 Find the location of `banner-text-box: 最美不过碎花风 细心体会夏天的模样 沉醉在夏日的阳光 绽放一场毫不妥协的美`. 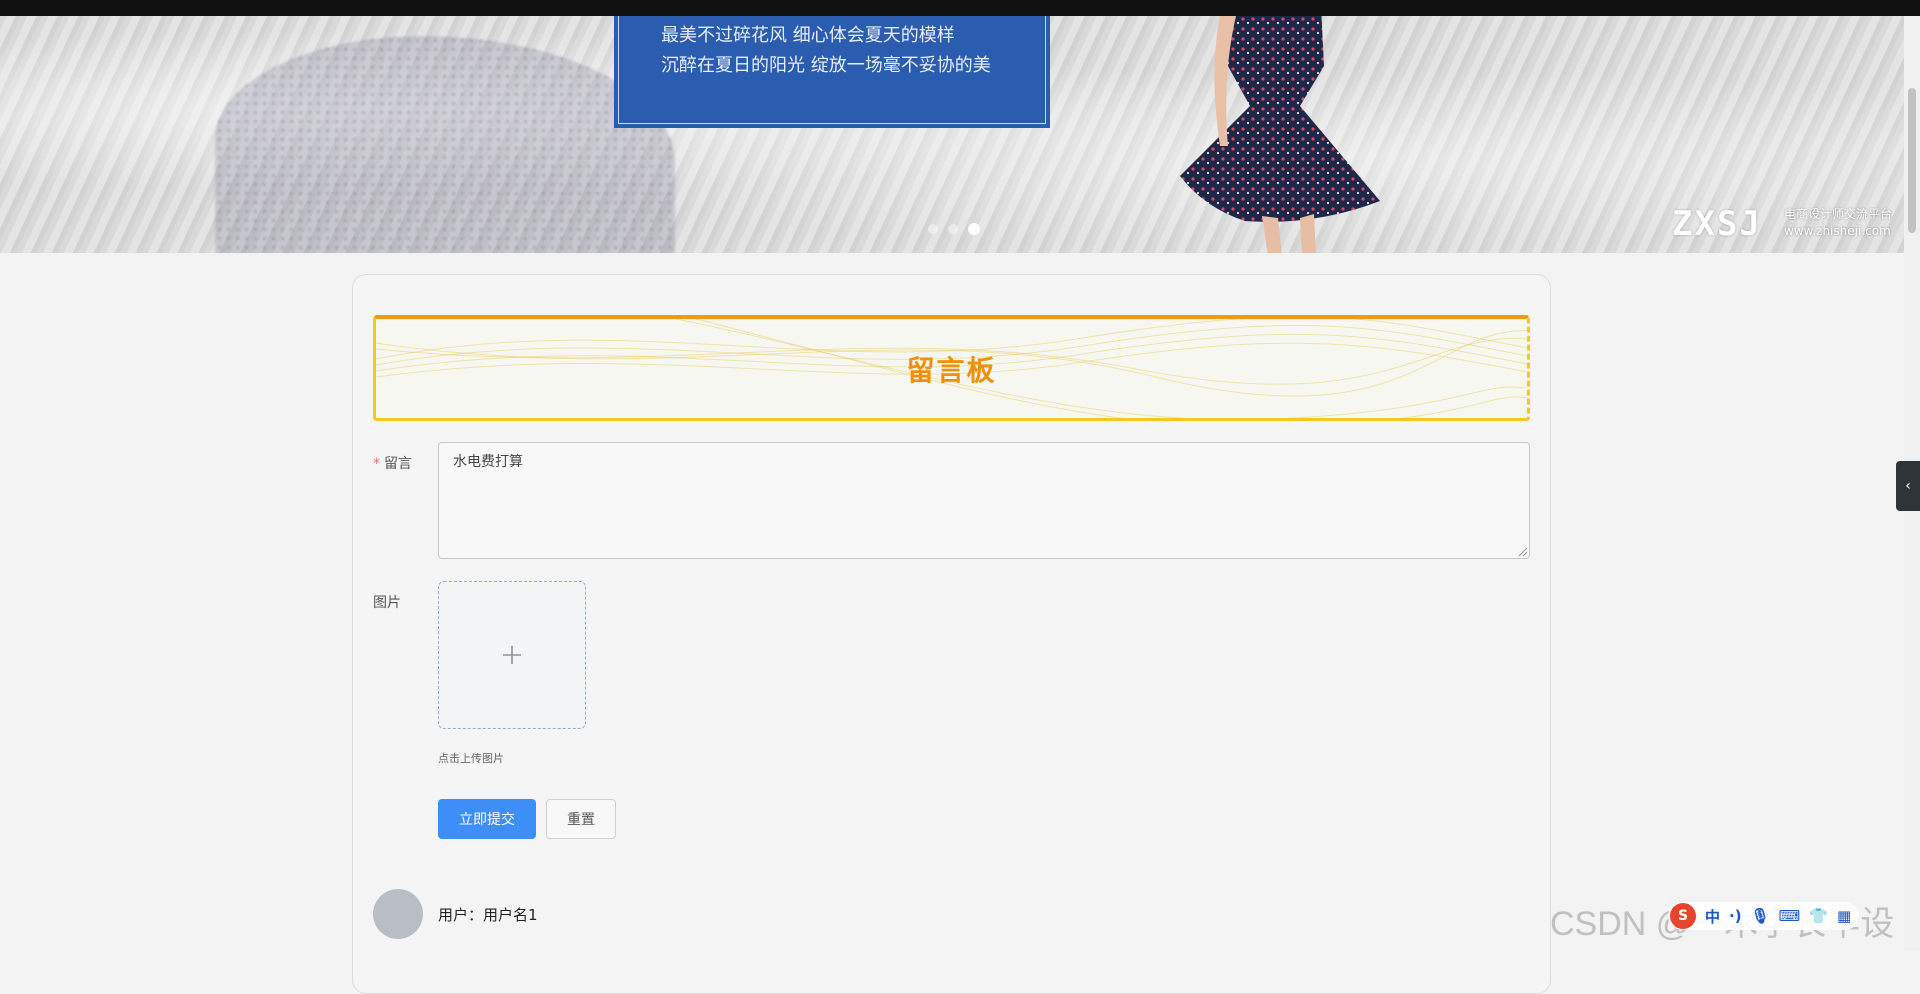

banner-text-box: 最美不过碎花风 细心体会夏天的模样 沉醉在夏日的阳光 绽放一场毫不妥协的美 is located at coordinates (832, 72).